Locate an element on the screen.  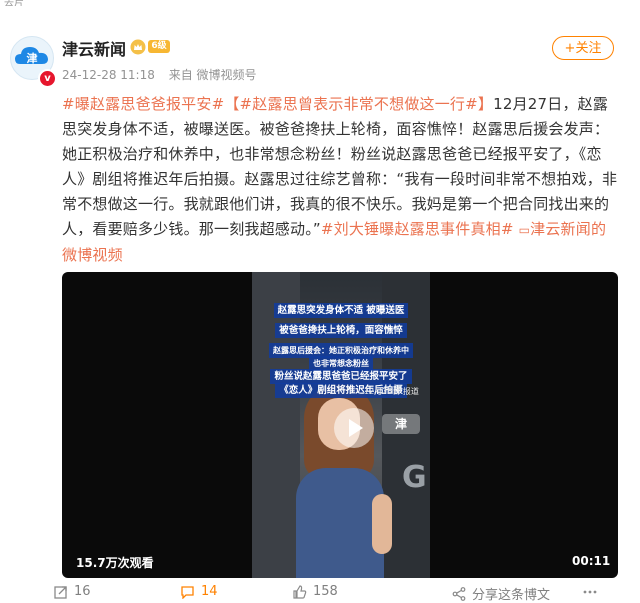
repost-icon is located at coordinates (60, 592).